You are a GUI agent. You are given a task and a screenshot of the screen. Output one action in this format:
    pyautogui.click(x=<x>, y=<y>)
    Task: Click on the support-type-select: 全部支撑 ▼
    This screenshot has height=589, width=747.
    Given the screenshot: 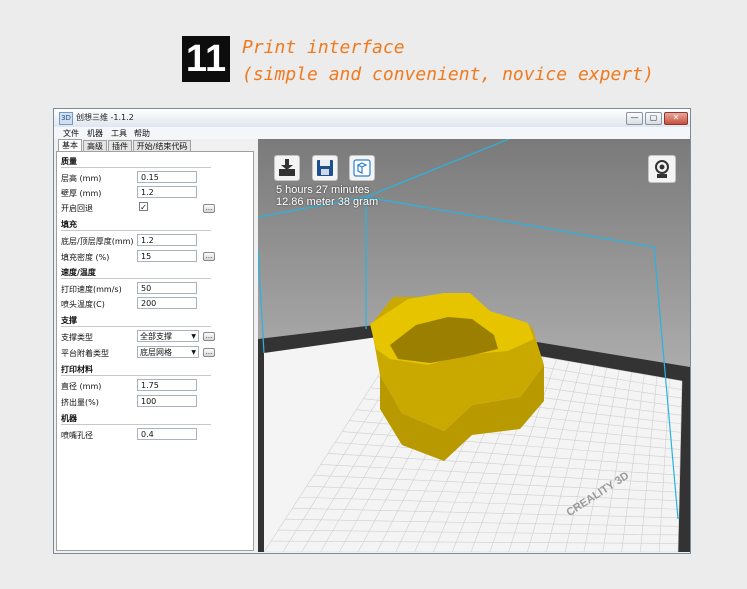 What is the action you would take?
    pyautogui.click(x=168, y=336)
    